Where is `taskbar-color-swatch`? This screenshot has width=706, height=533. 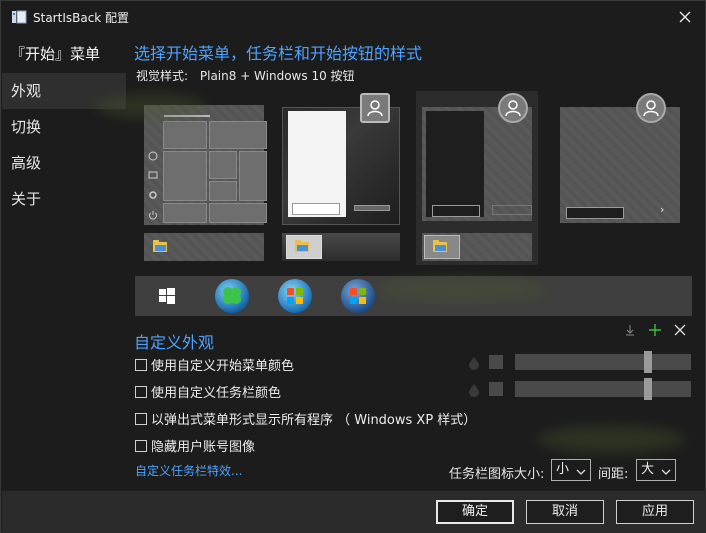 taskbar-color-swatch is located at coordinates (496, 389).